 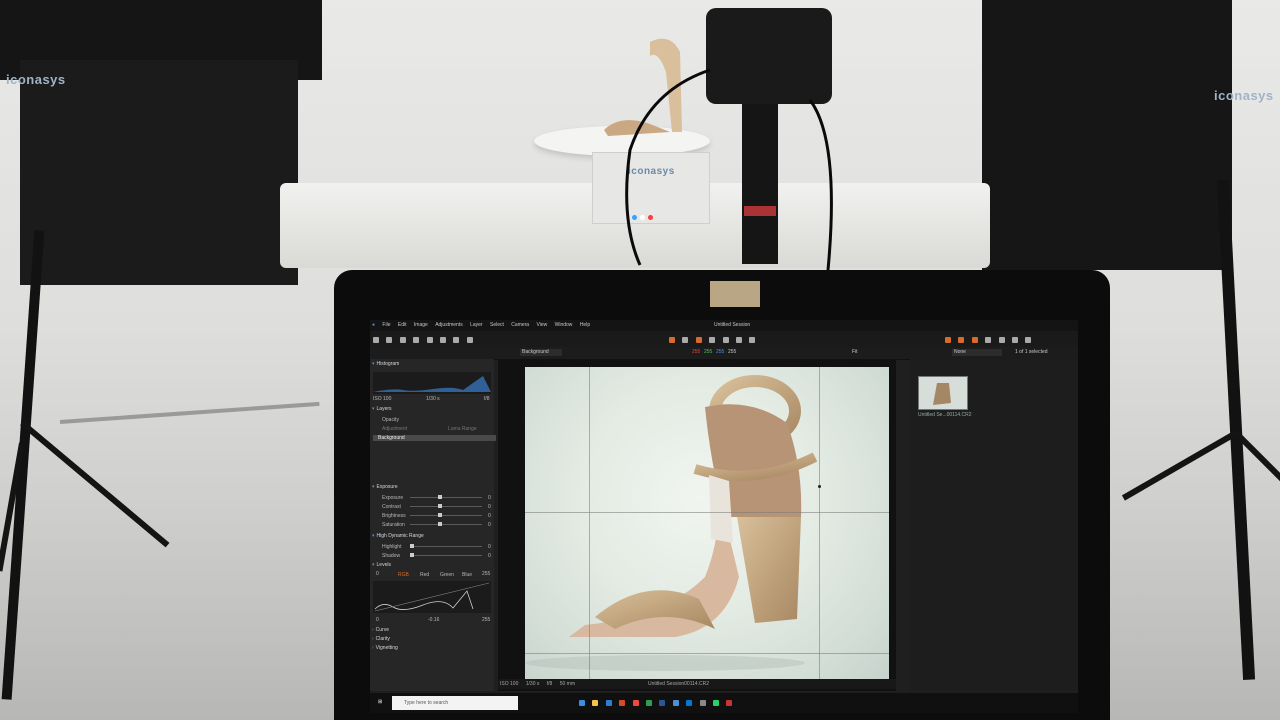 I want to click on levels-channel-blue: Blue, so click(x=467, y=575).